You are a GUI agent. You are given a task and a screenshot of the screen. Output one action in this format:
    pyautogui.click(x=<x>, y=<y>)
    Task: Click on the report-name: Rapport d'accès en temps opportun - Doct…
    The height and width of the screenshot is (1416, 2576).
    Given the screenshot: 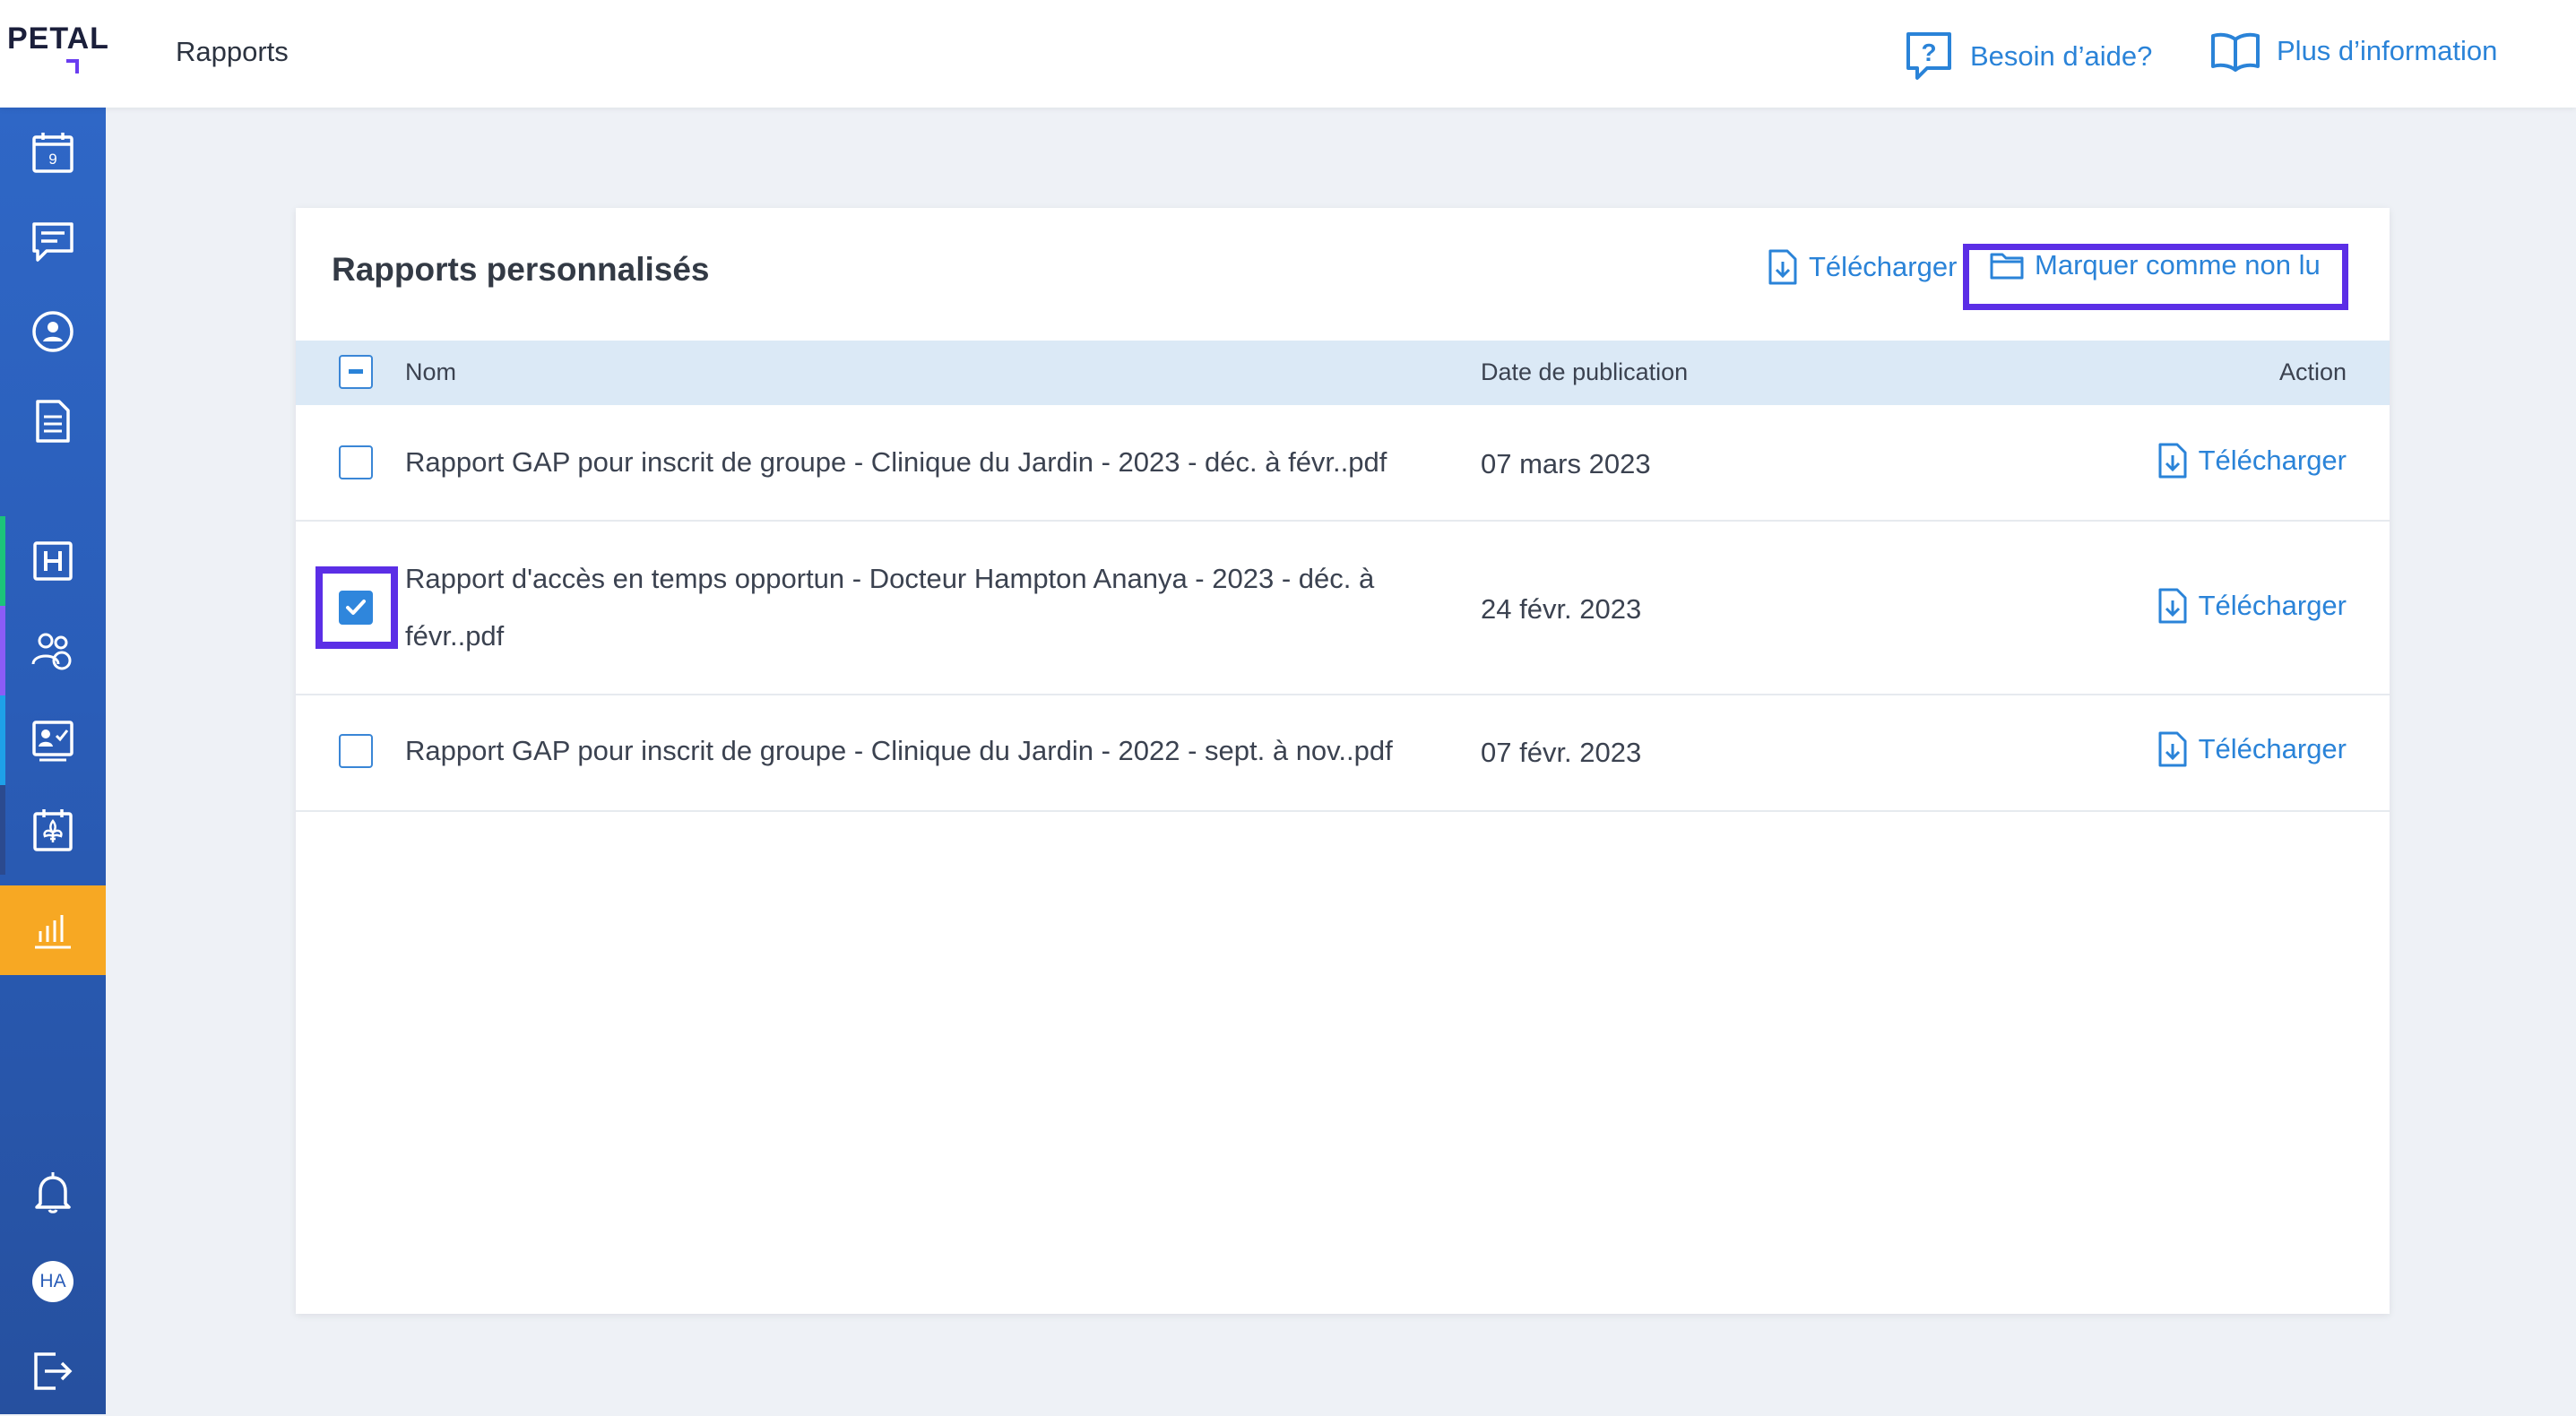 What is the action you would take?
    pyautogui.click(x=889, y=607)
    